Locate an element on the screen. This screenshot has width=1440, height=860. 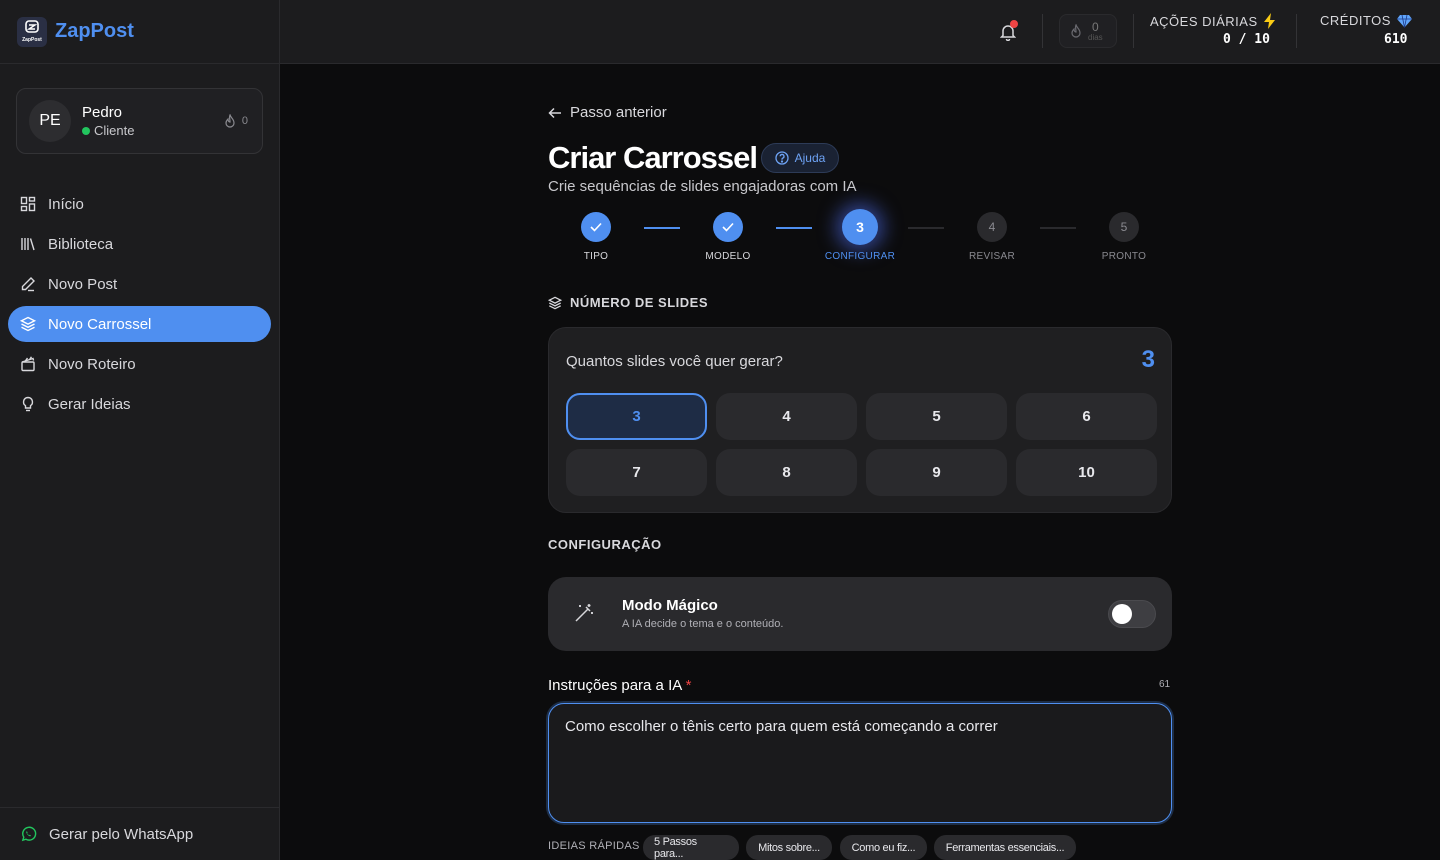
slide-option-8: 8 is located at coordinates (786, 472).